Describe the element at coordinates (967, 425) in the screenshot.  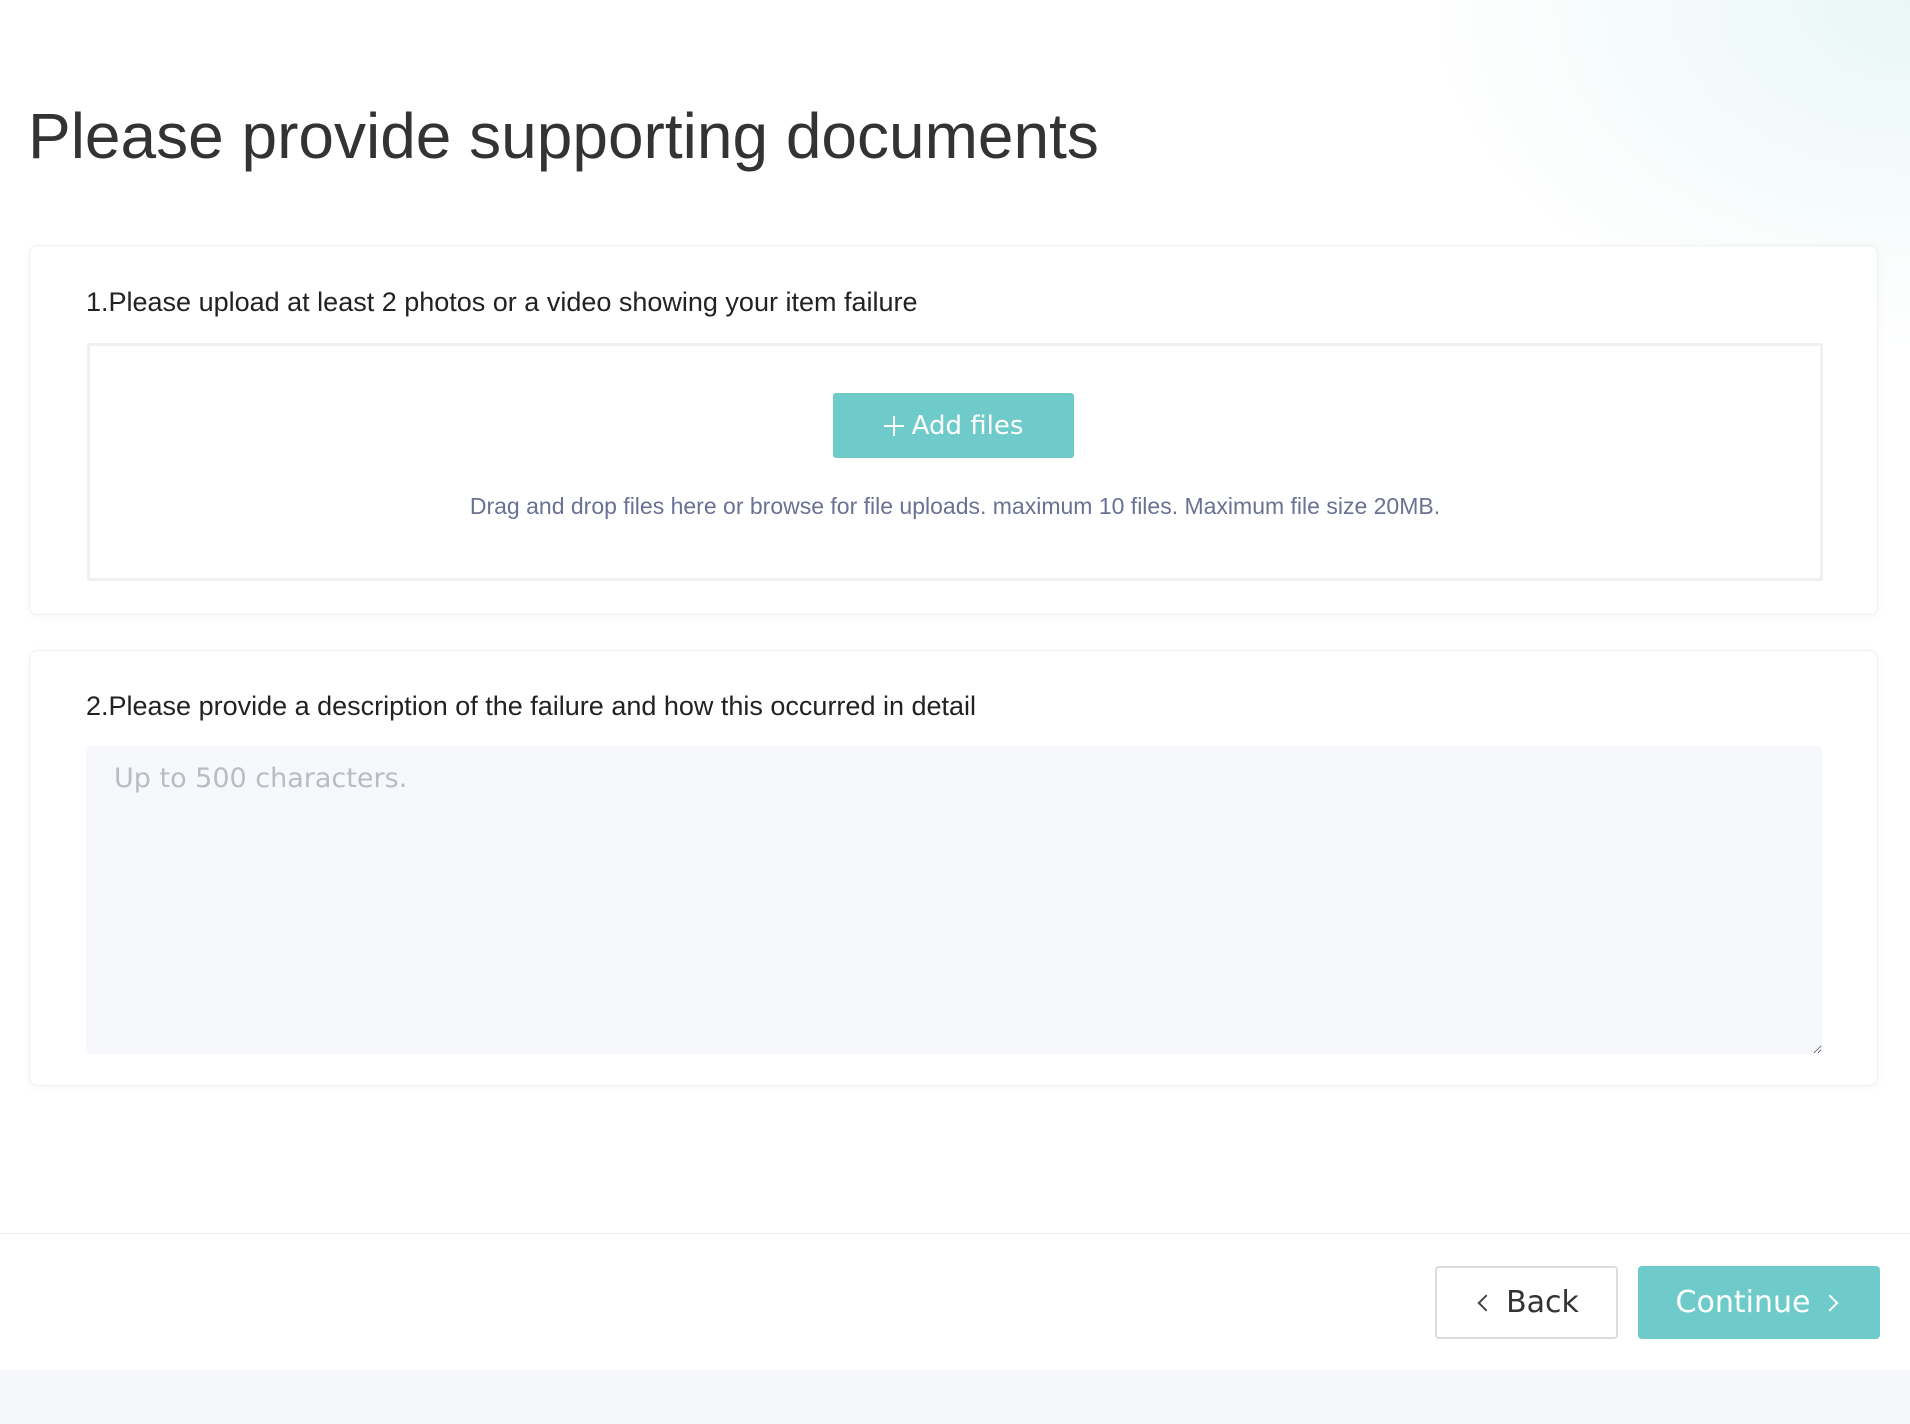
I see `add-files-label: Add files` at that location.